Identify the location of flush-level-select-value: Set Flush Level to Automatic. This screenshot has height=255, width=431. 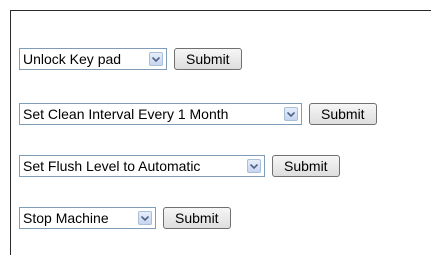
(112, 166).